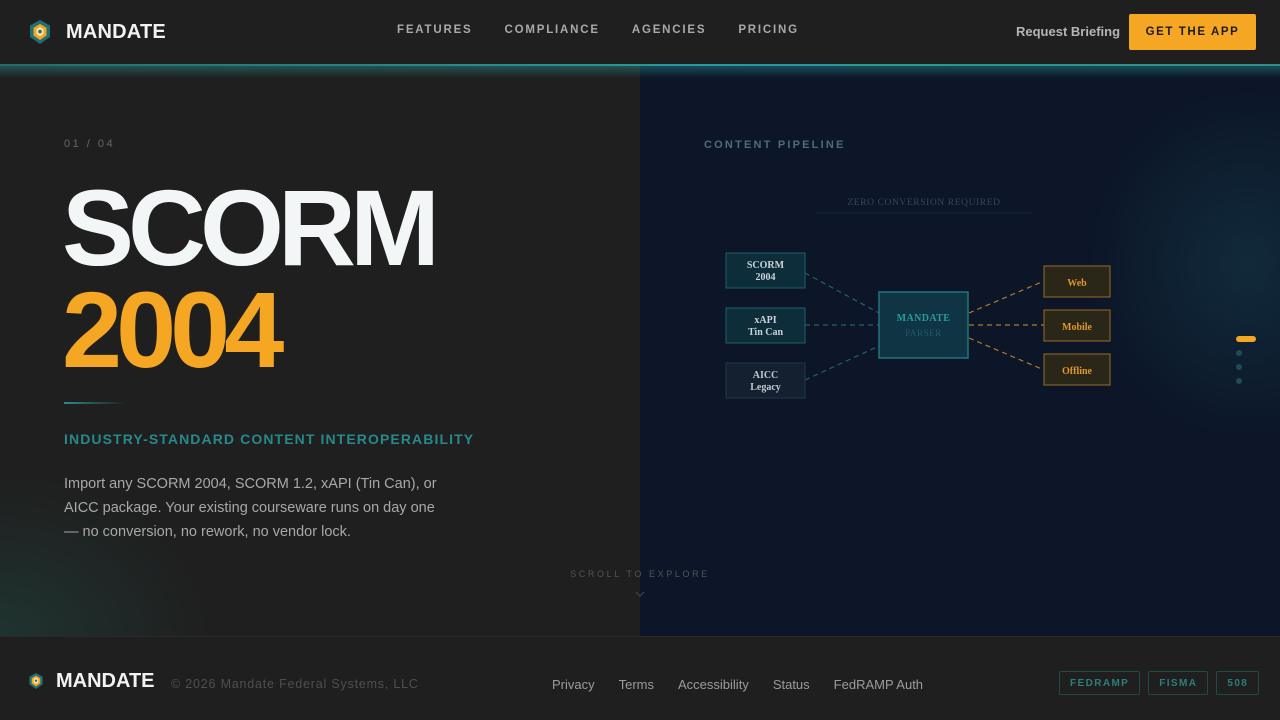 This screenshot has width=1280, height=720. What do you see at coordinates (878, 684) in the screenshot?
I see `footer-link-fedramp-auth: FedRAMP Auth` at bounding box center [878, 684].